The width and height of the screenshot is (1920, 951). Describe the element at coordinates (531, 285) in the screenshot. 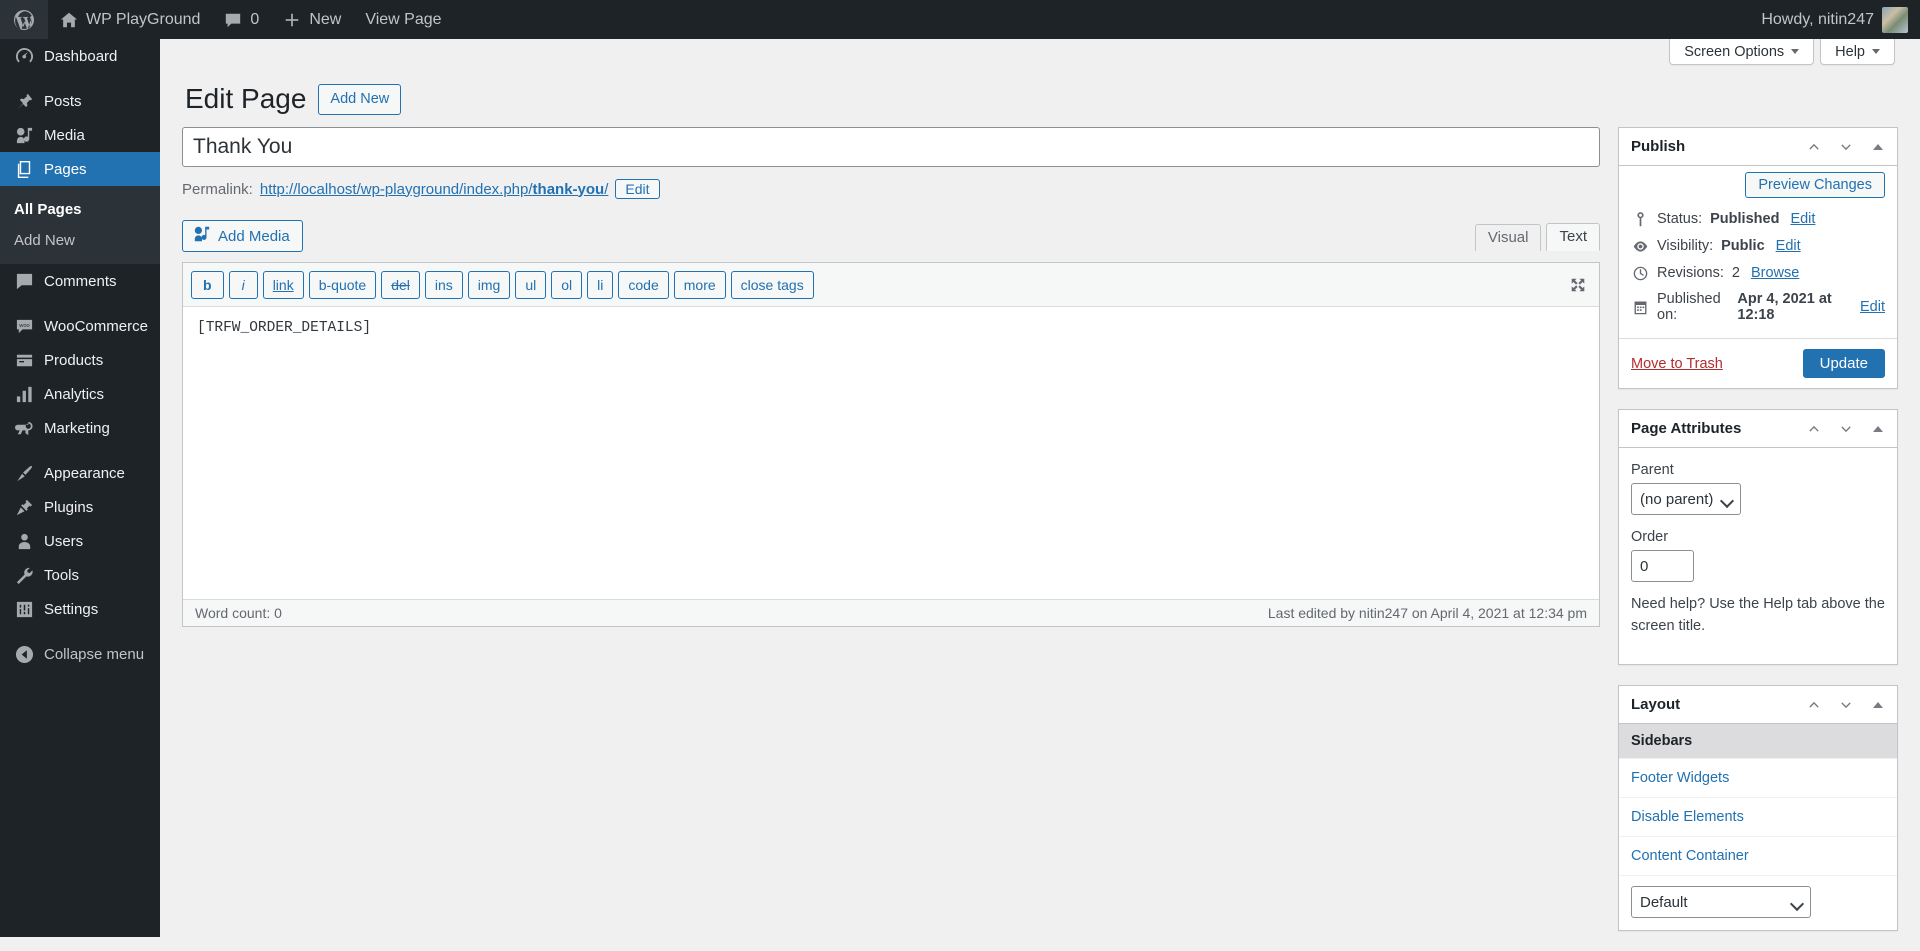

I see `quicktag-ul: ul` at that location.